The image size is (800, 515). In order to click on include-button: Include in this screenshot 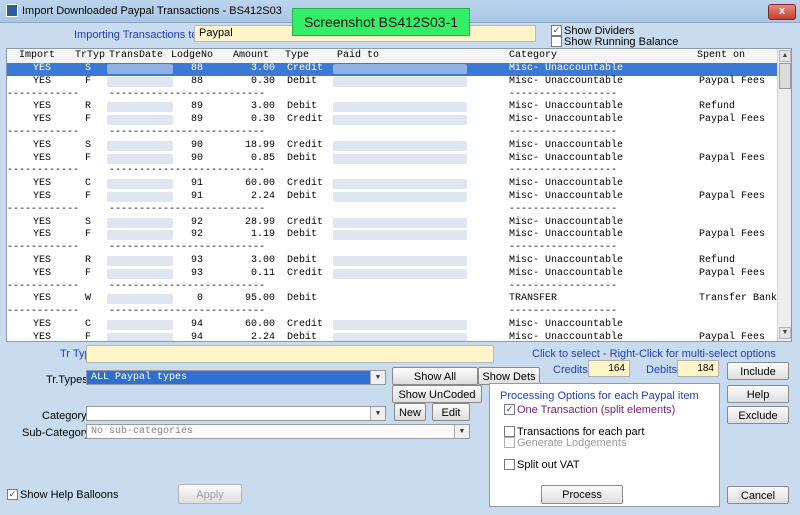, I will do `click(758, 371)`.